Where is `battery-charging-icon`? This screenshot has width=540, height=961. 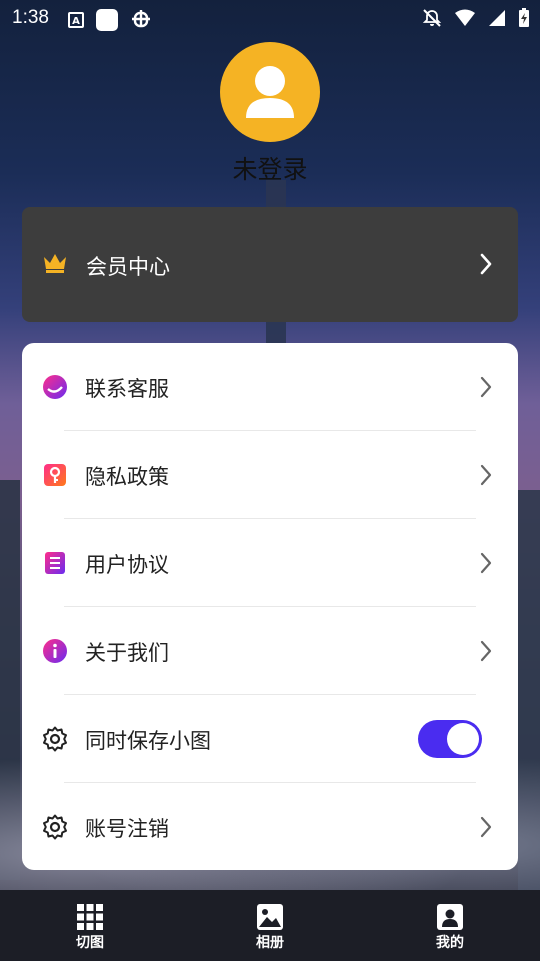
battery-charging-icon is located at coordinates (524, 20).